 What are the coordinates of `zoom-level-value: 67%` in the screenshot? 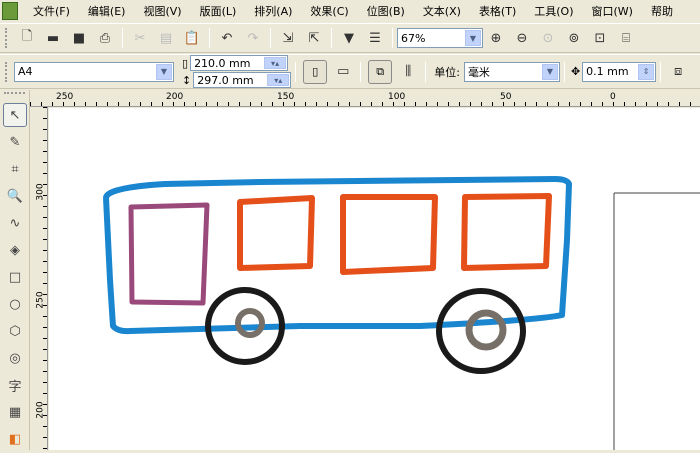 It's located at (413, 38).